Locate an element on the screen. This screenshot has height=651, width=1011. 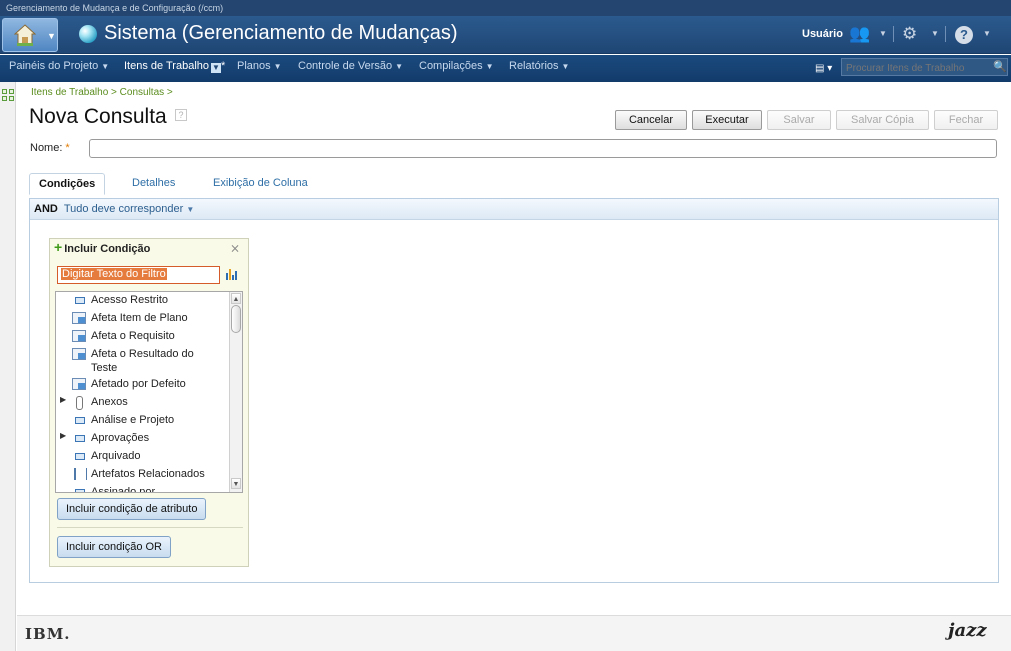
save-copy-button: Salvar Cópia is located at coordinates (882, 120).